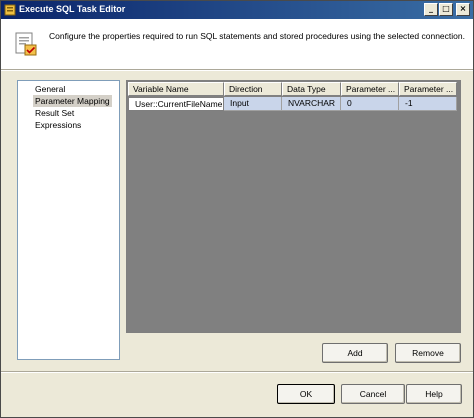  What do you see at coordinates (72, 9) in the screenshot?
I see `window-title: Execute SQL Task Editor` at bounding box center [72, 9].